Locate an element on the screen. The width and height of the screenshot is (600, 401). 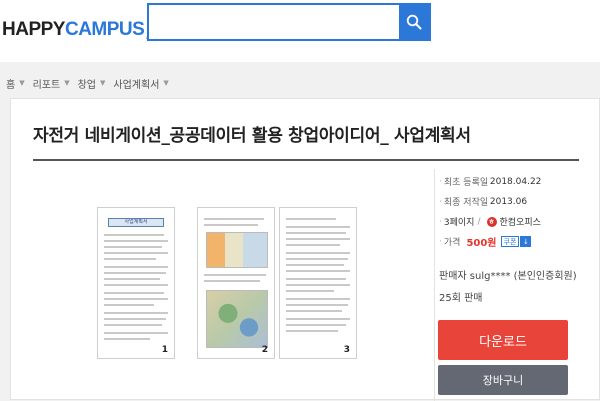
hancom-icon: ㅎ is located at coordinates (491, 221).